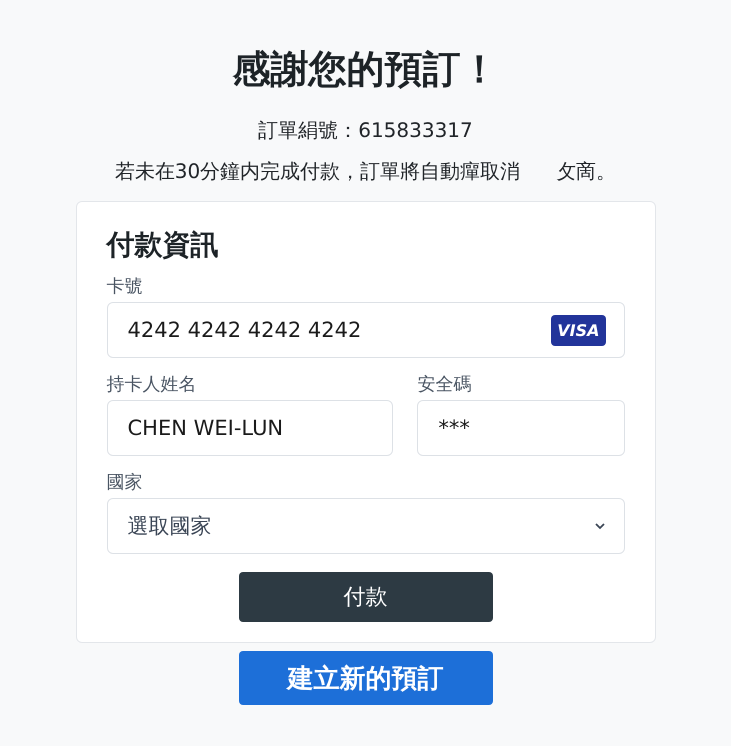 This screenshot has width=731, height=746. What do you see at coordinates (444, 384) in the screenshot?
I see `field-label: 安全碼` at bounding box center [444, 384].